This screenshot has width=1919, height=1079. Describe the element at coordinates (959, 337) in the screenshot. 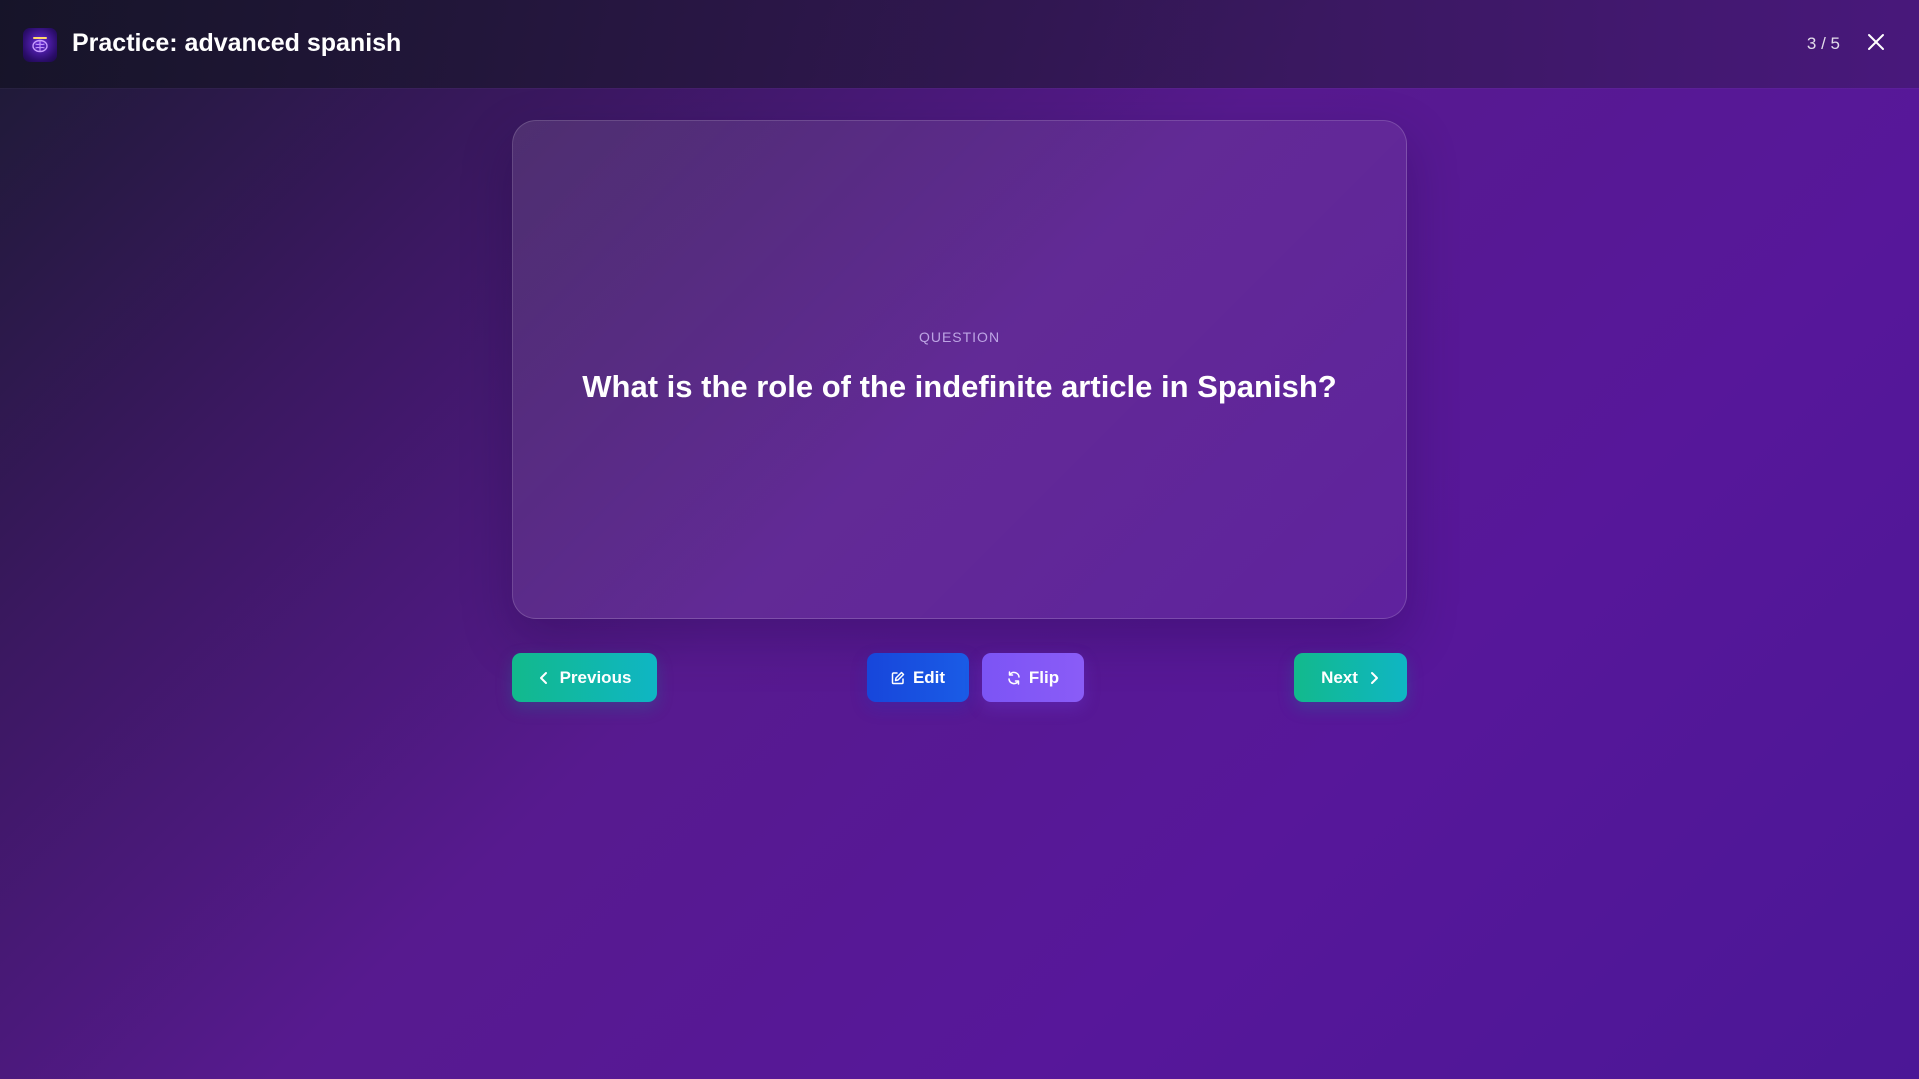

I see `card-side-label: QUESTION` at that location.